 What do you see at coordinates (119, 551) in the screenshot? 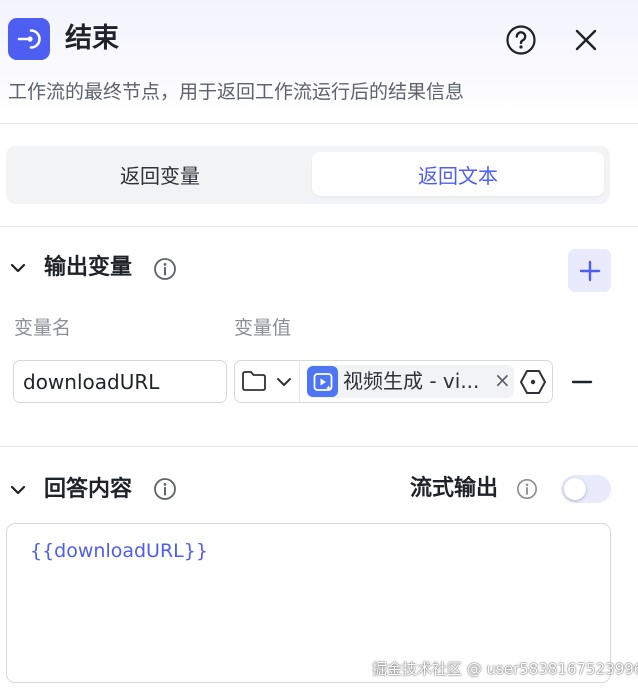
I see `answer-content-text: {{downloadURL}}` at bounding box center [119, 551].